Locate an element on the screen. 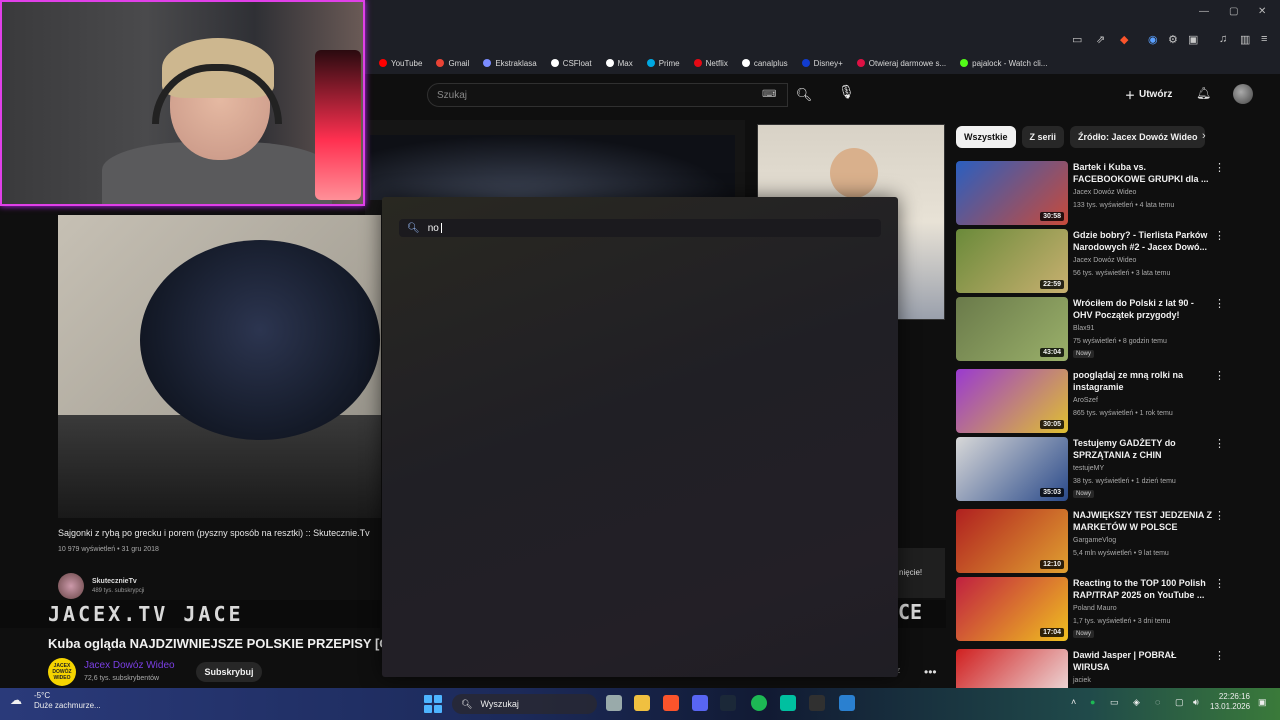 This screenshot has width=1280, height=720. bookmark-item: CSFloat is located at coordinates (571, 63).